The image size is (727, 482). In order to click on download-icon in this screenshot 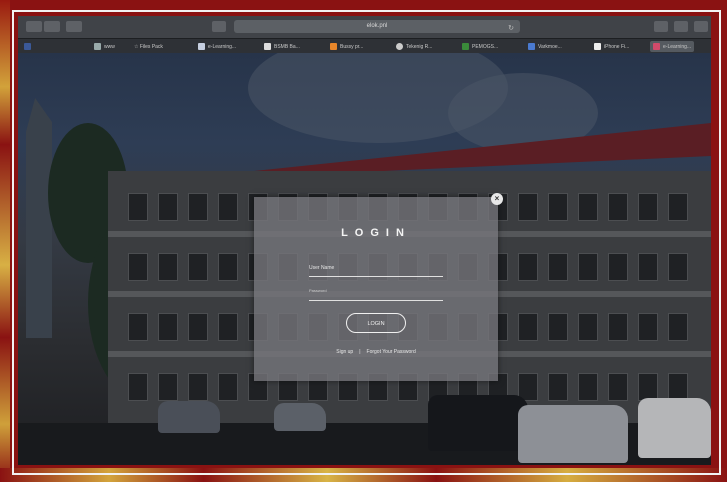, I will do `click(661, 26)`.